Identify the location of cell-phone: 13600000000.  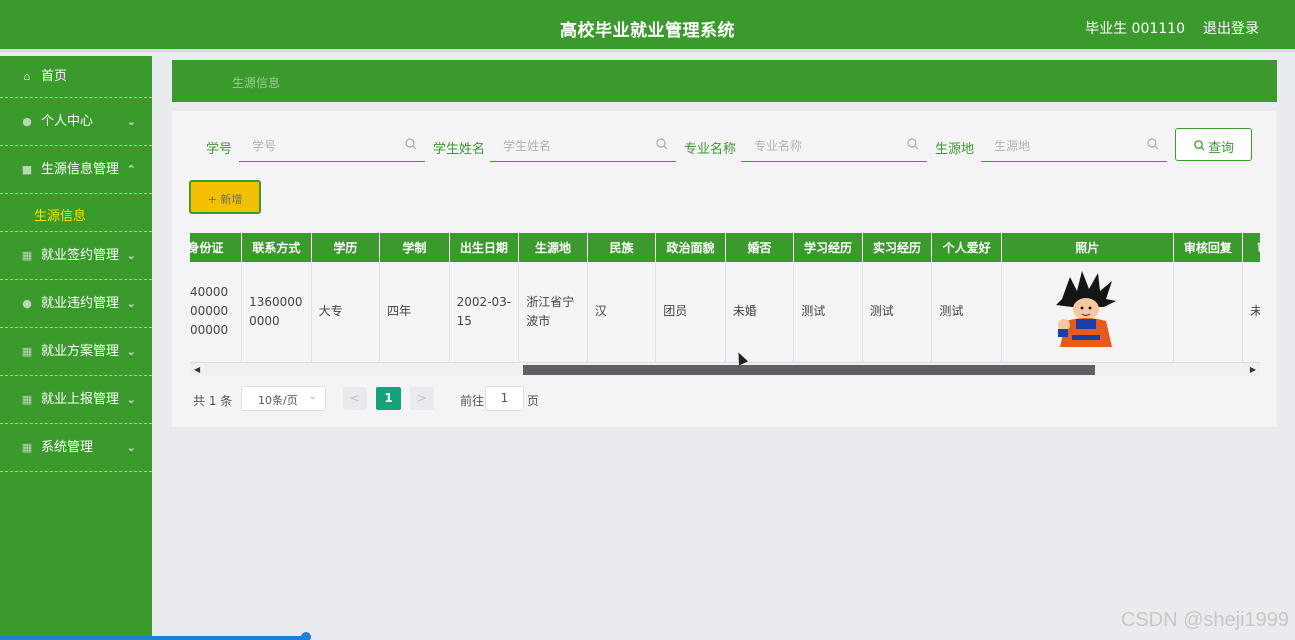
(276, 312).